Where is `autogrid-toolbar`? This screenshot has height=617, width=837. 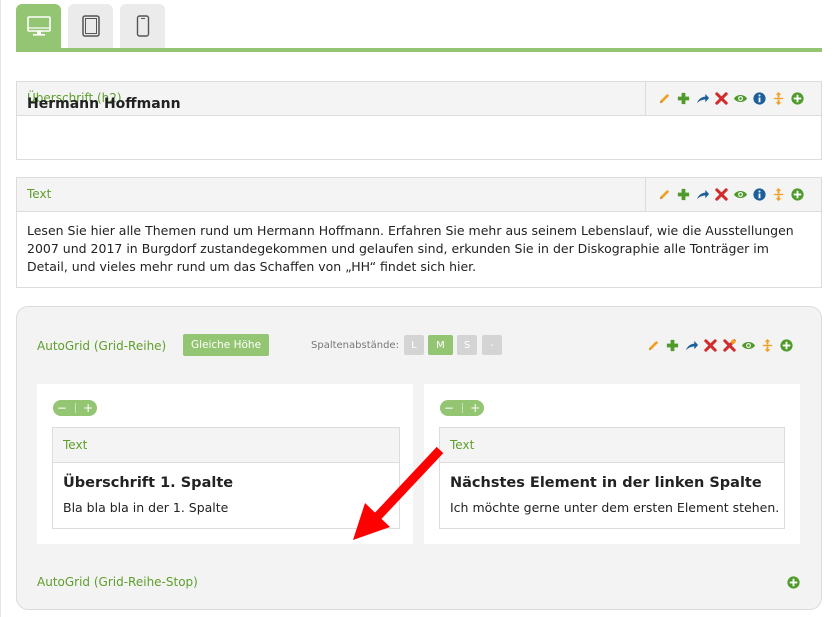
autogrid-toolbar is located at coordinates (719, 345).